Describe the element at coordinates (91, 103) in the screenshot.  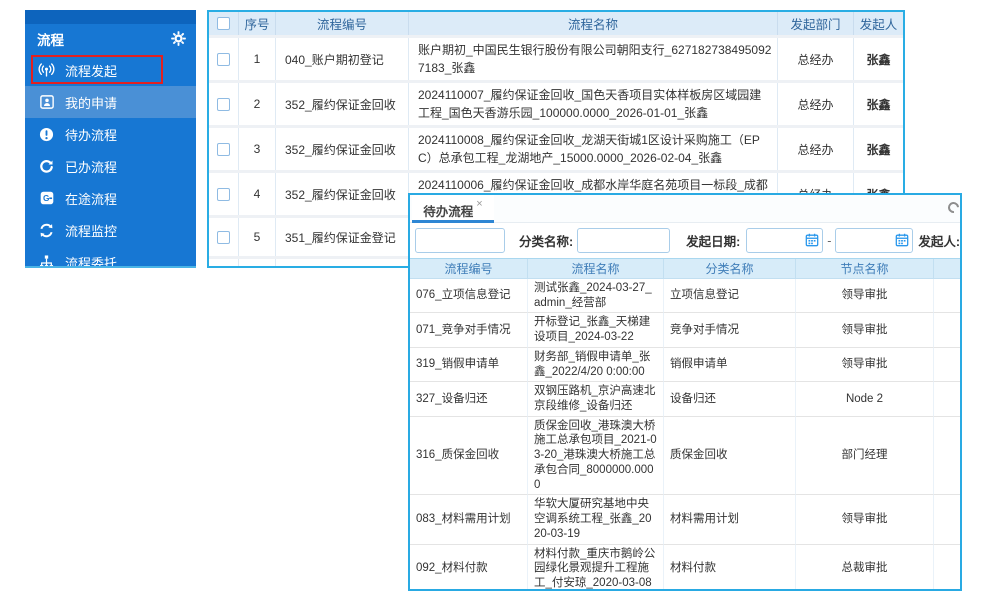
I see `sidebar-item-label: 我的申请` at that location.